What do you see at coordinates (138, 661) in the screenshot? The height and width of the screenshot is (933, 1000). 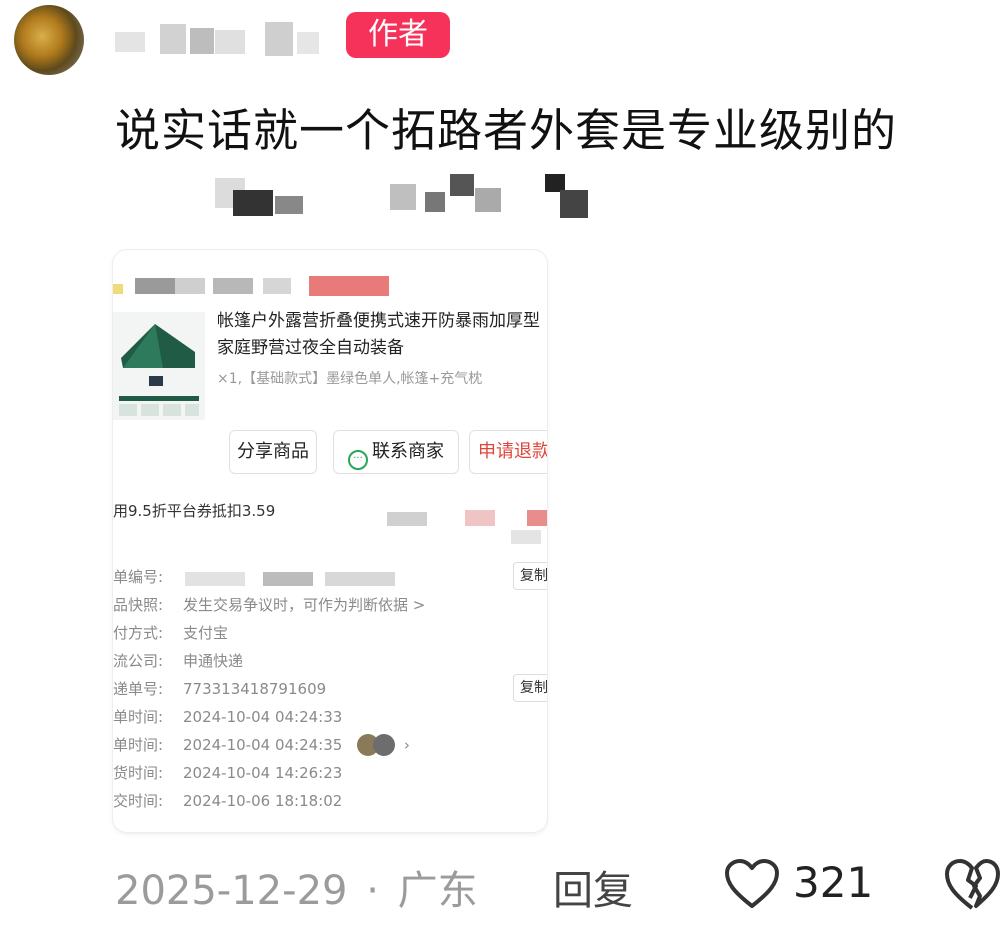 I see `row-label: 流公司:` at bounding box center [138, 661].